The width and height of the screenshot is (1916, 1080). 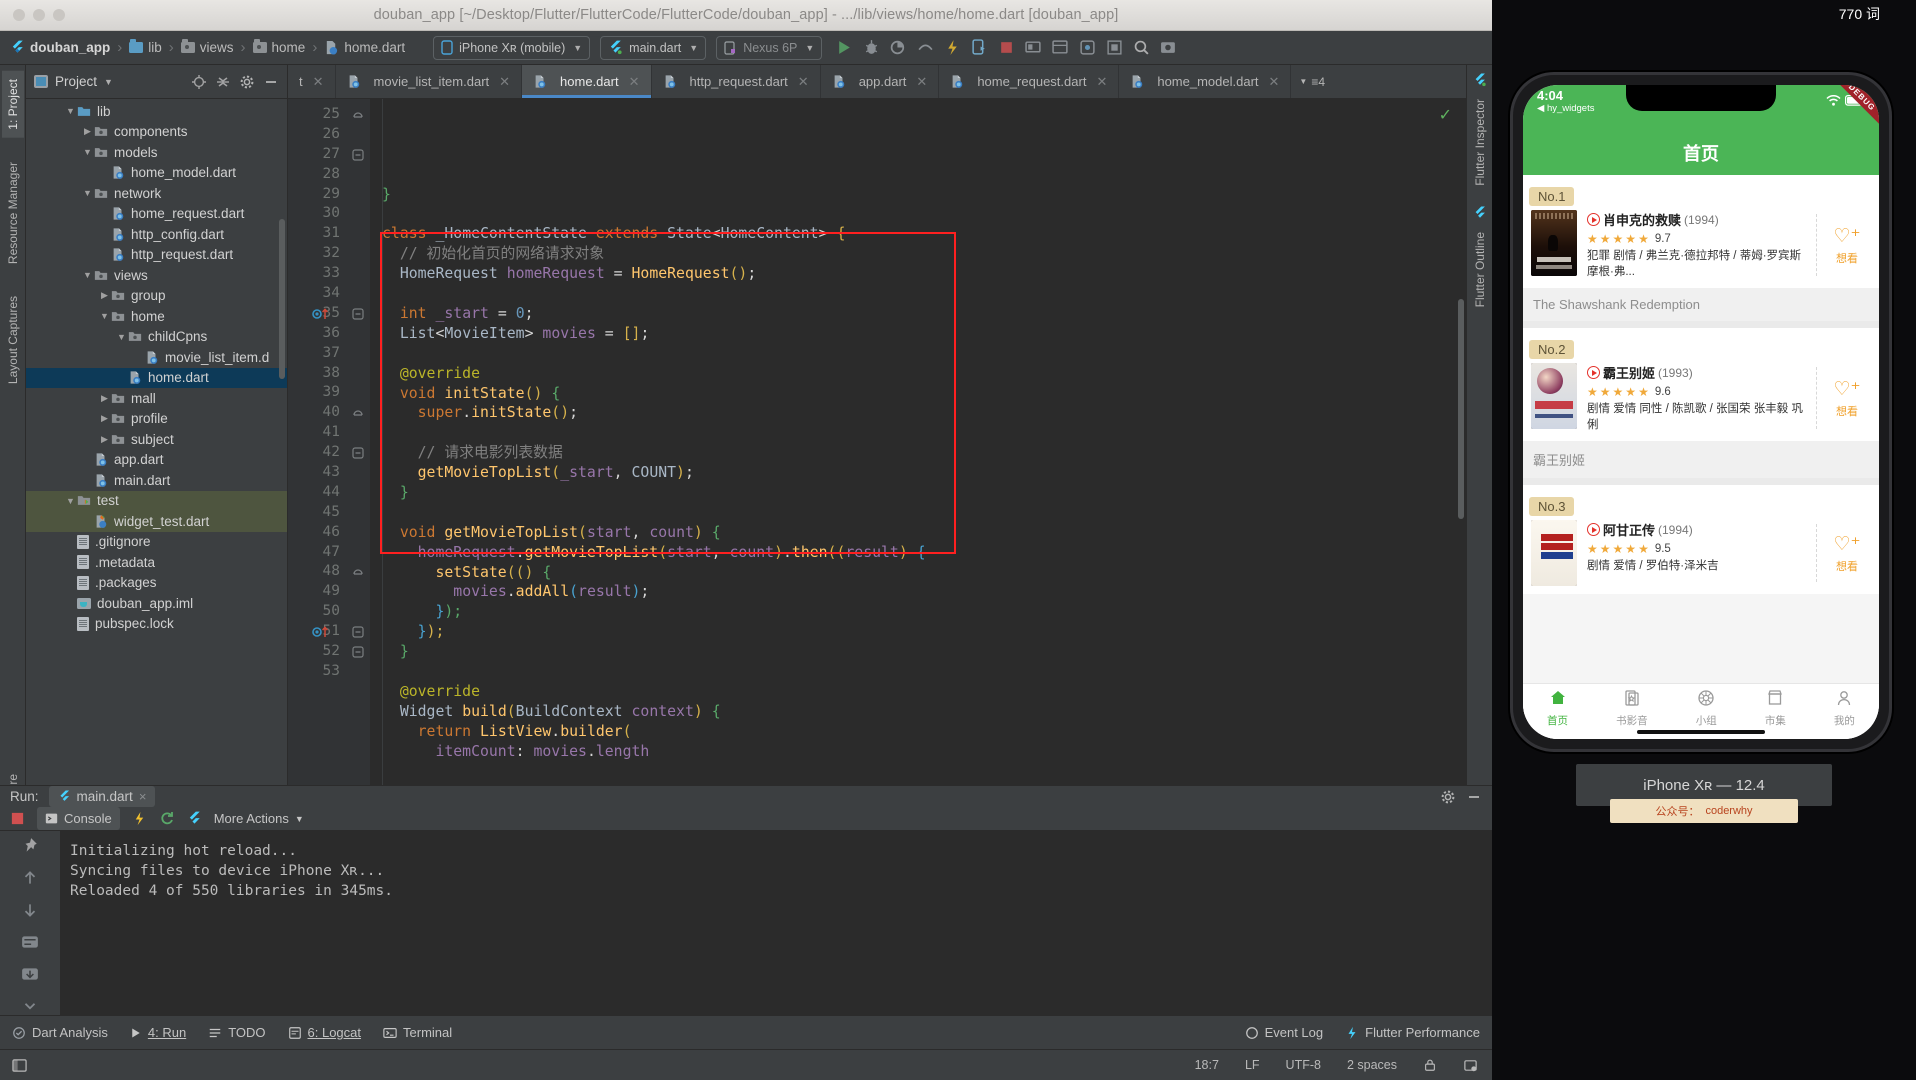 I want to click on code-line: Widget build(BuildContext context) {, so click(x=918, y=712).